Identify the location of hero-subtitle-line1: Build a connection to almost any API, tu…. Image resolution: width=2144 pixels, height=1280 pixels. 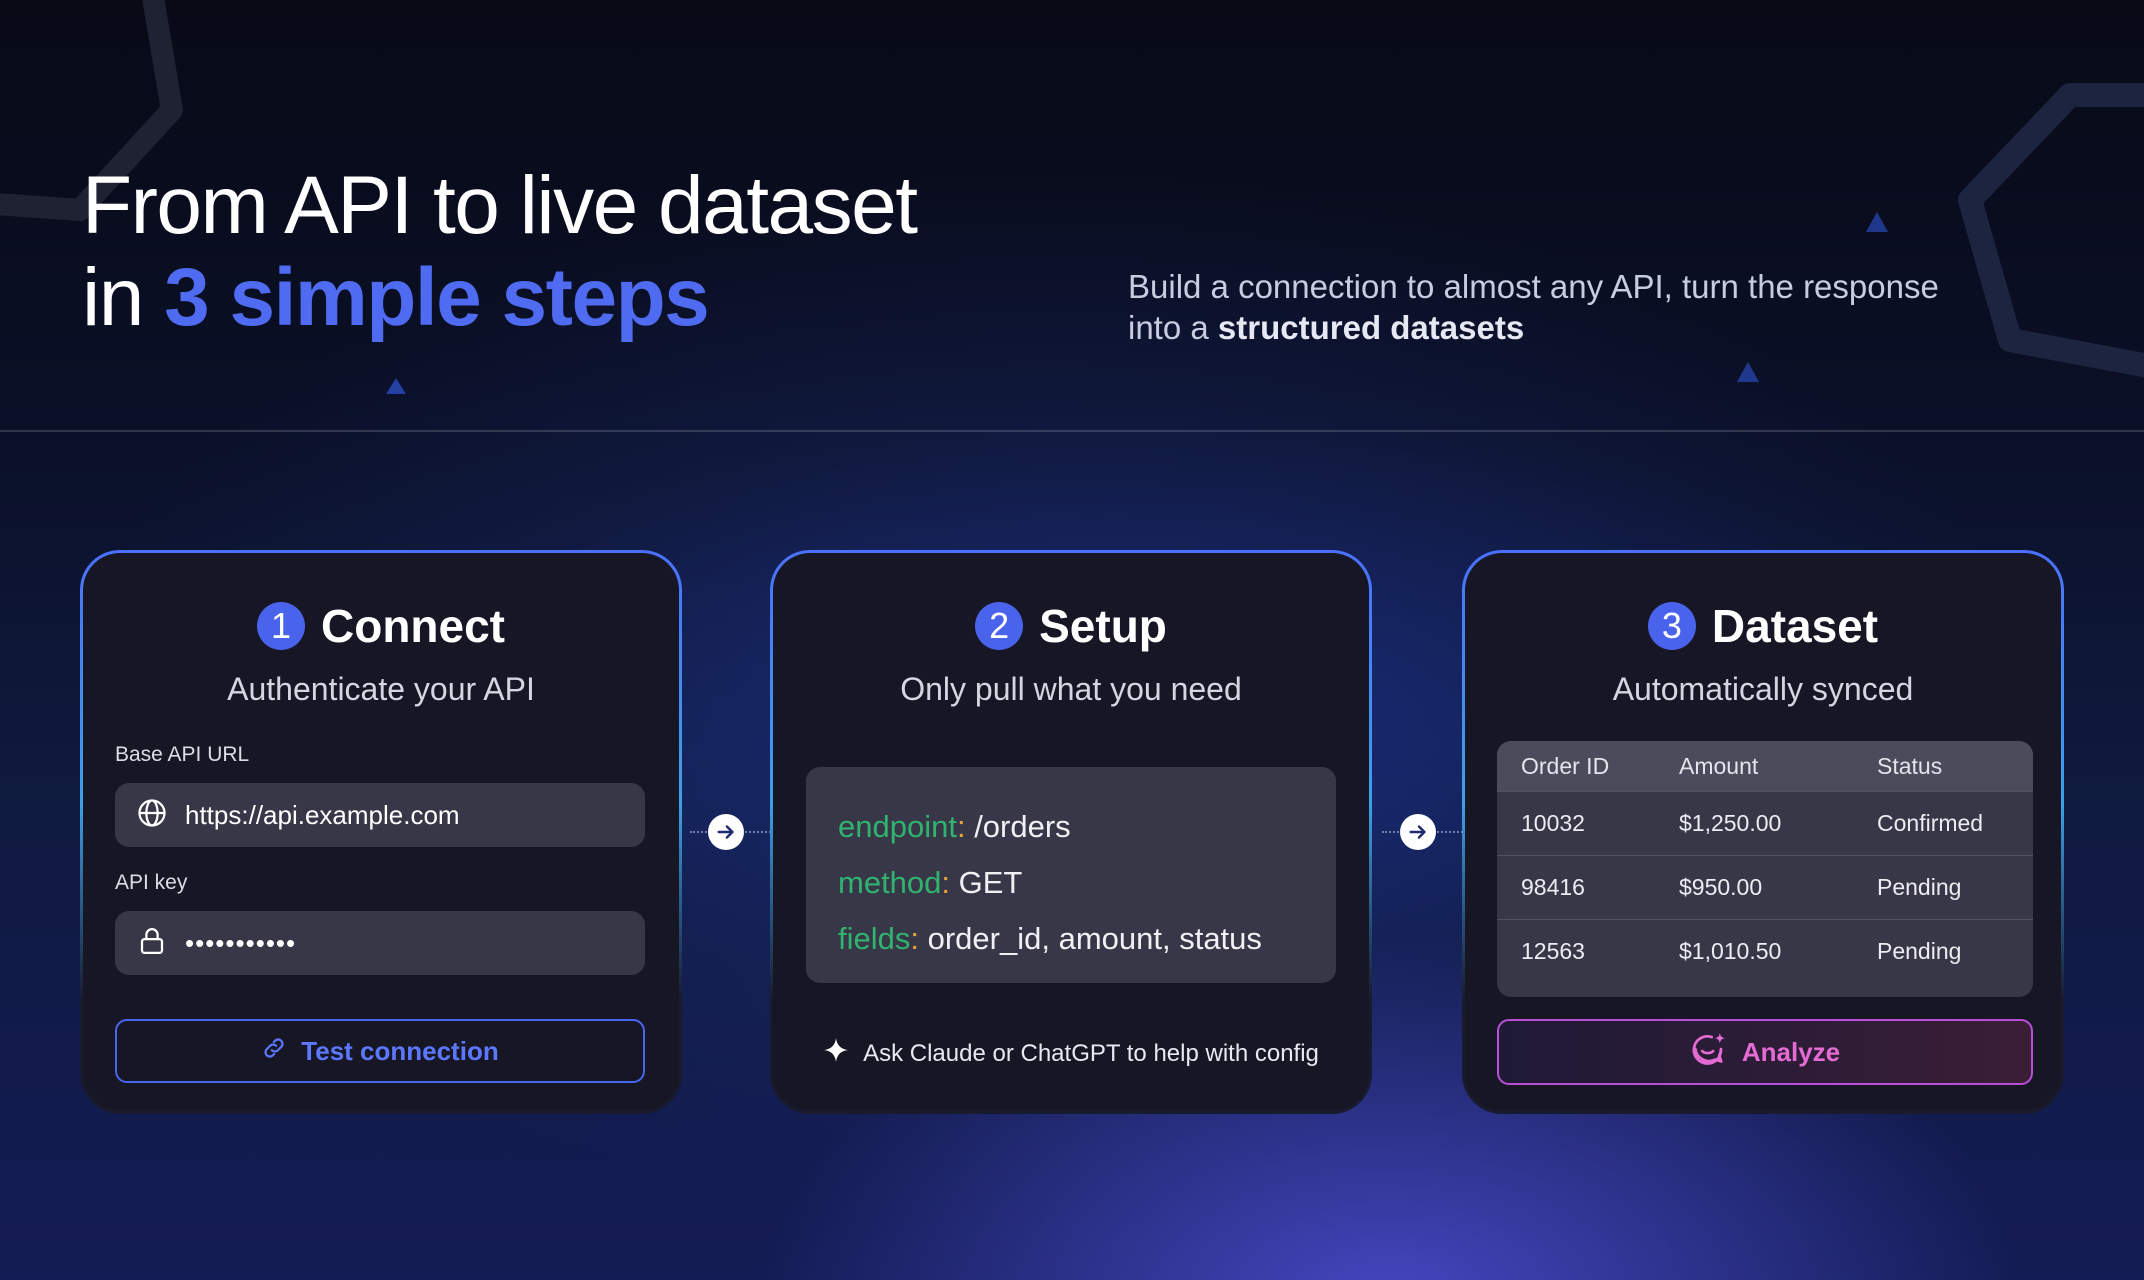
(1533, 286).